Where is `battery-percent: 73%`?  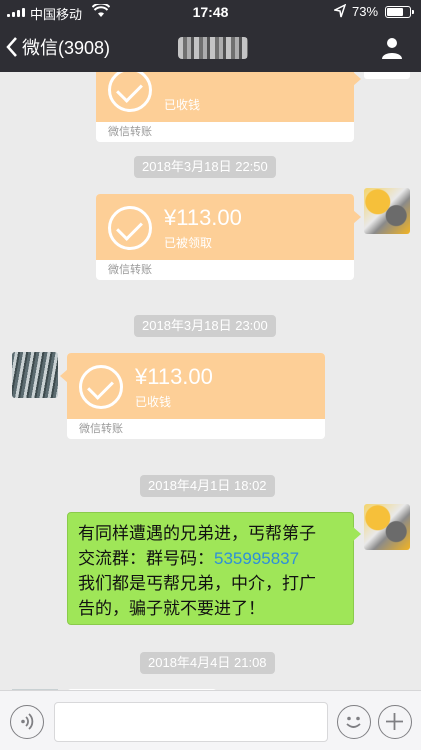
battery-percent: 73% is located at coordinates (365, 11).